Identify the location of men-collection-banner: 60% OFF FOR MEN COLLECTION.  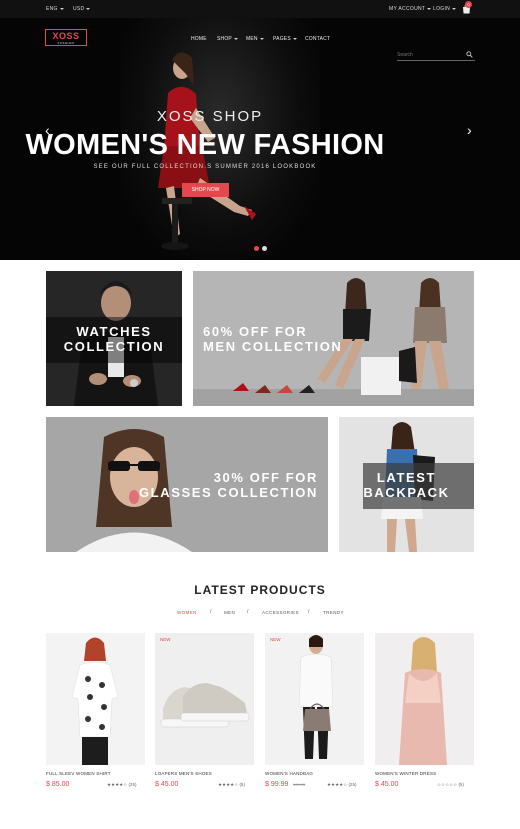
(333, 338).